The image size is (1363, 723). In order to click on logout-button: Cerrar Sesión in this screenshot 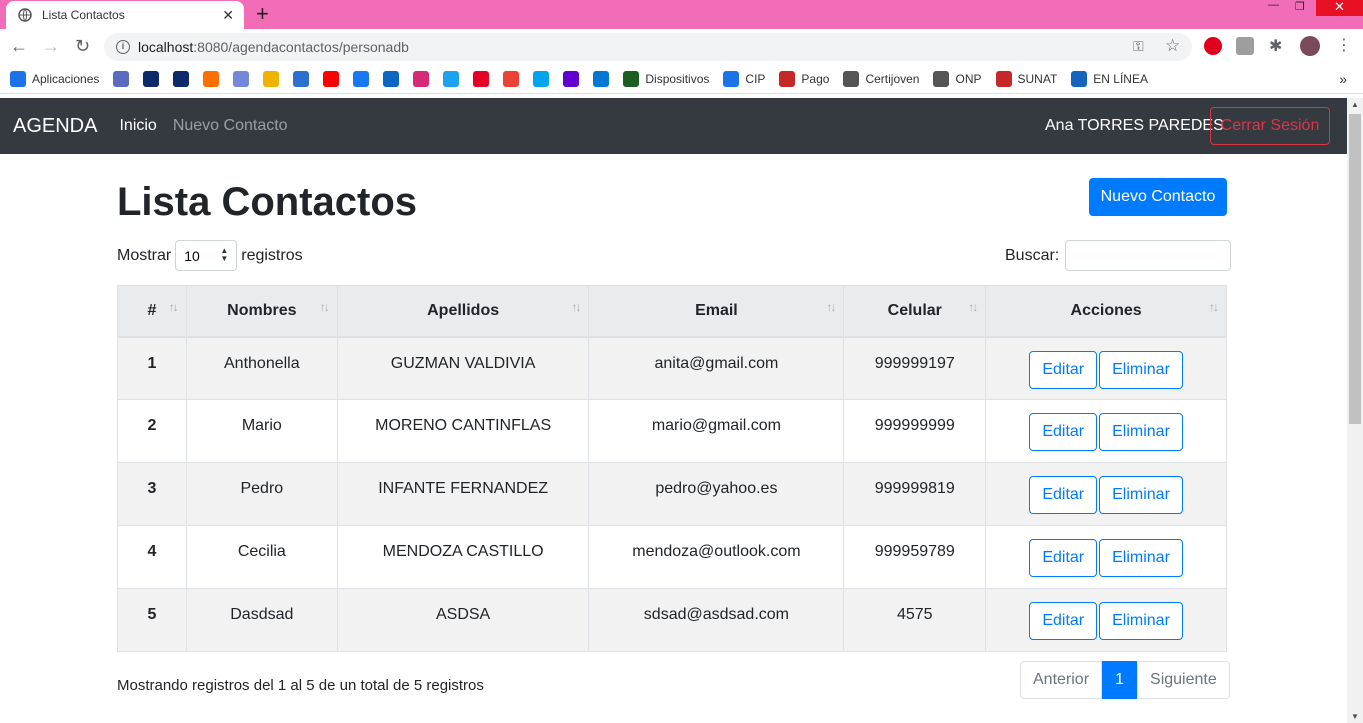, I will do `click(1270, 126)`.